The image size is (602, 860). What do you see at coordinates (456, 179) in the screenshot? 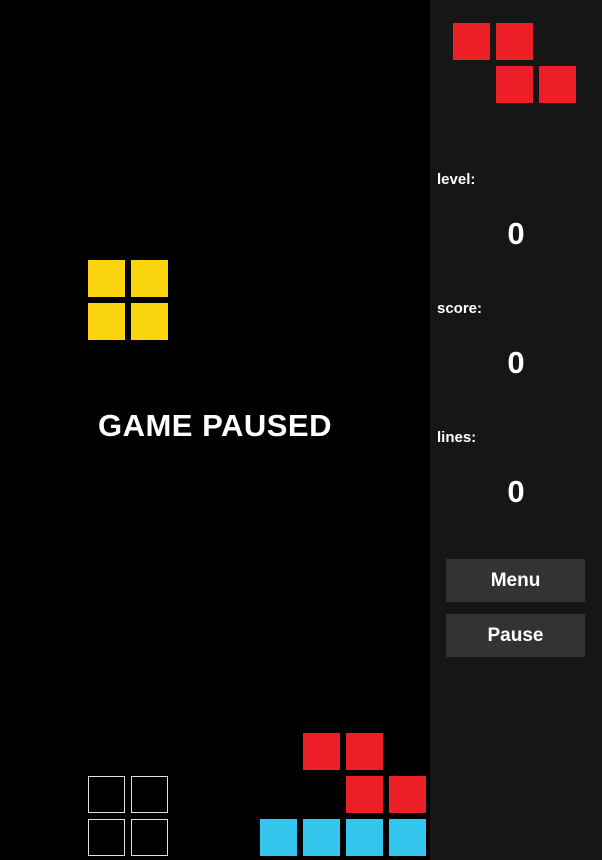
I see `level-label: level:` at bounding box center [456, 179].